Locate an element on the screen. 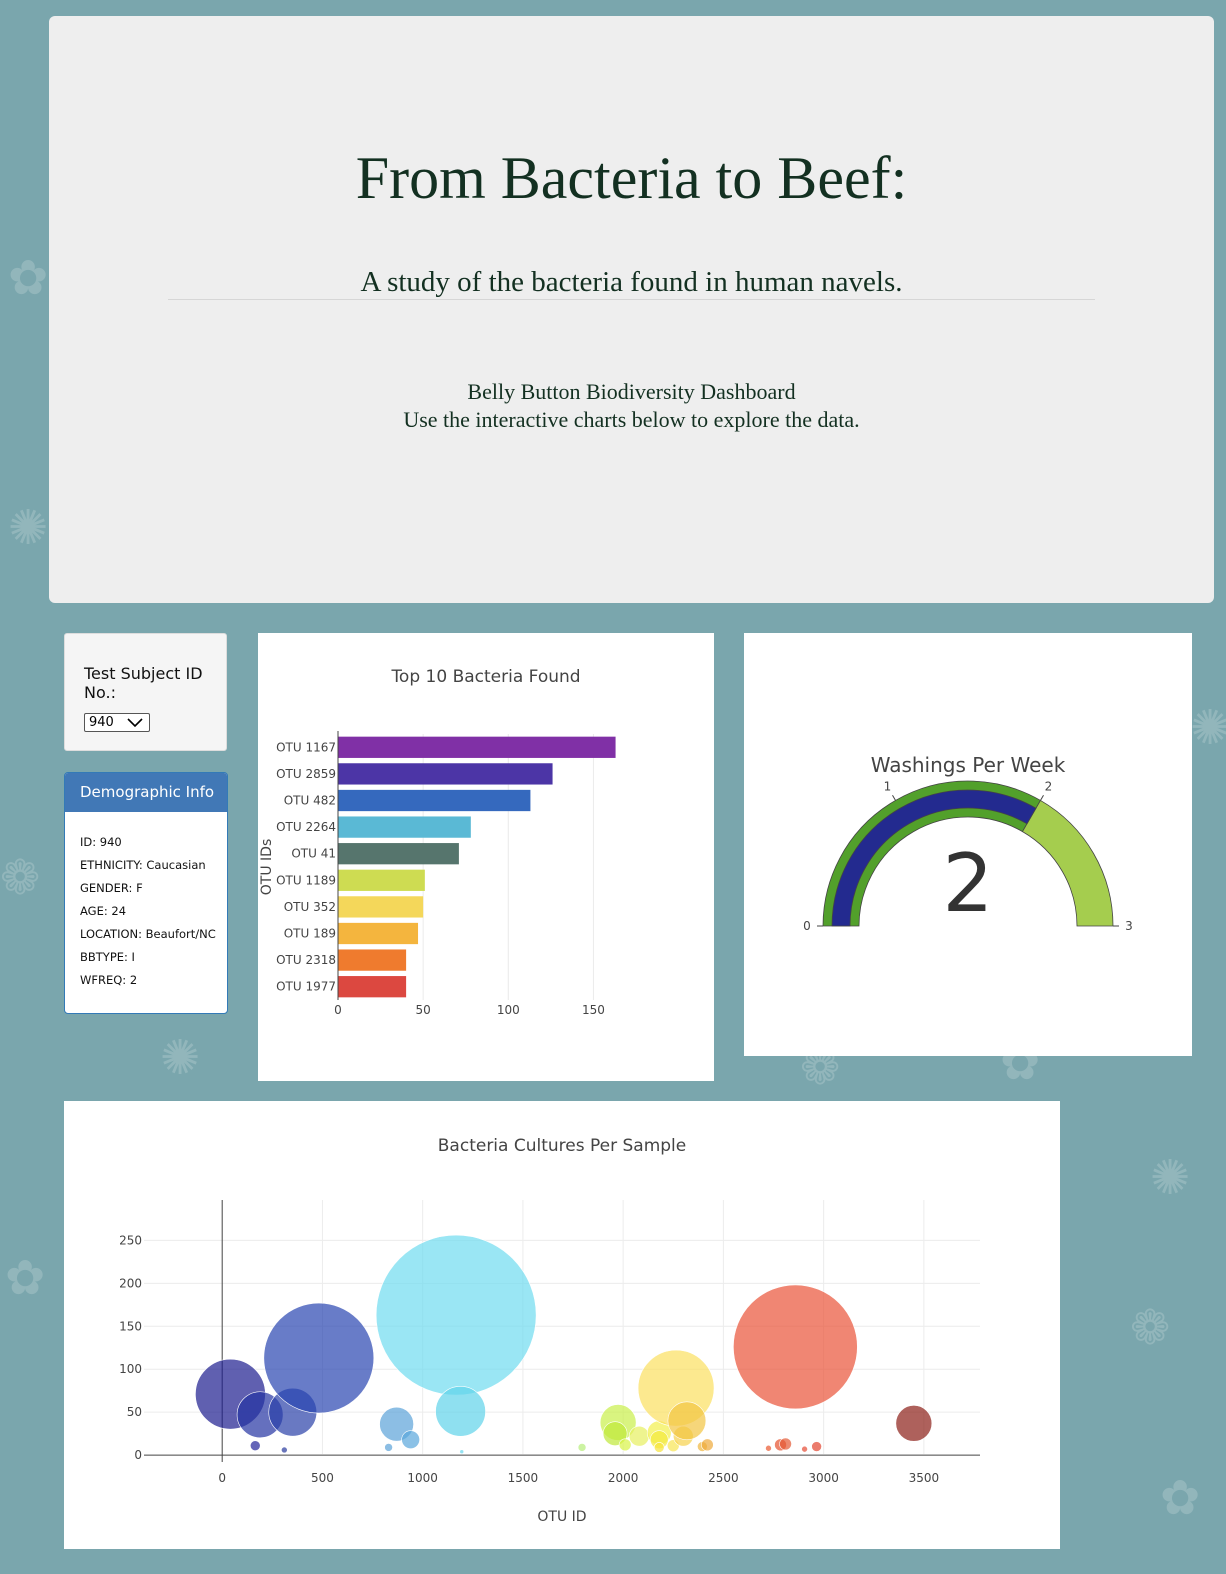 The height and width of the screenshot is (1574, 1226). demographic-row-id: ID: 940 is located at coordinates (101, 842).